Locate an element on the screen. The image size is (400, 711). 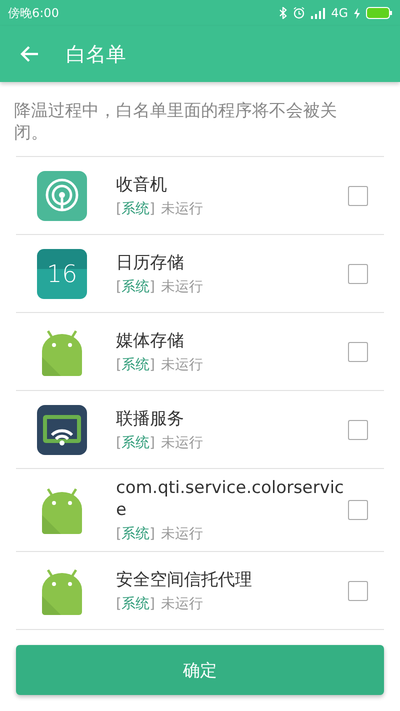
radio-signal-icon is located at coordinates (62, 195).